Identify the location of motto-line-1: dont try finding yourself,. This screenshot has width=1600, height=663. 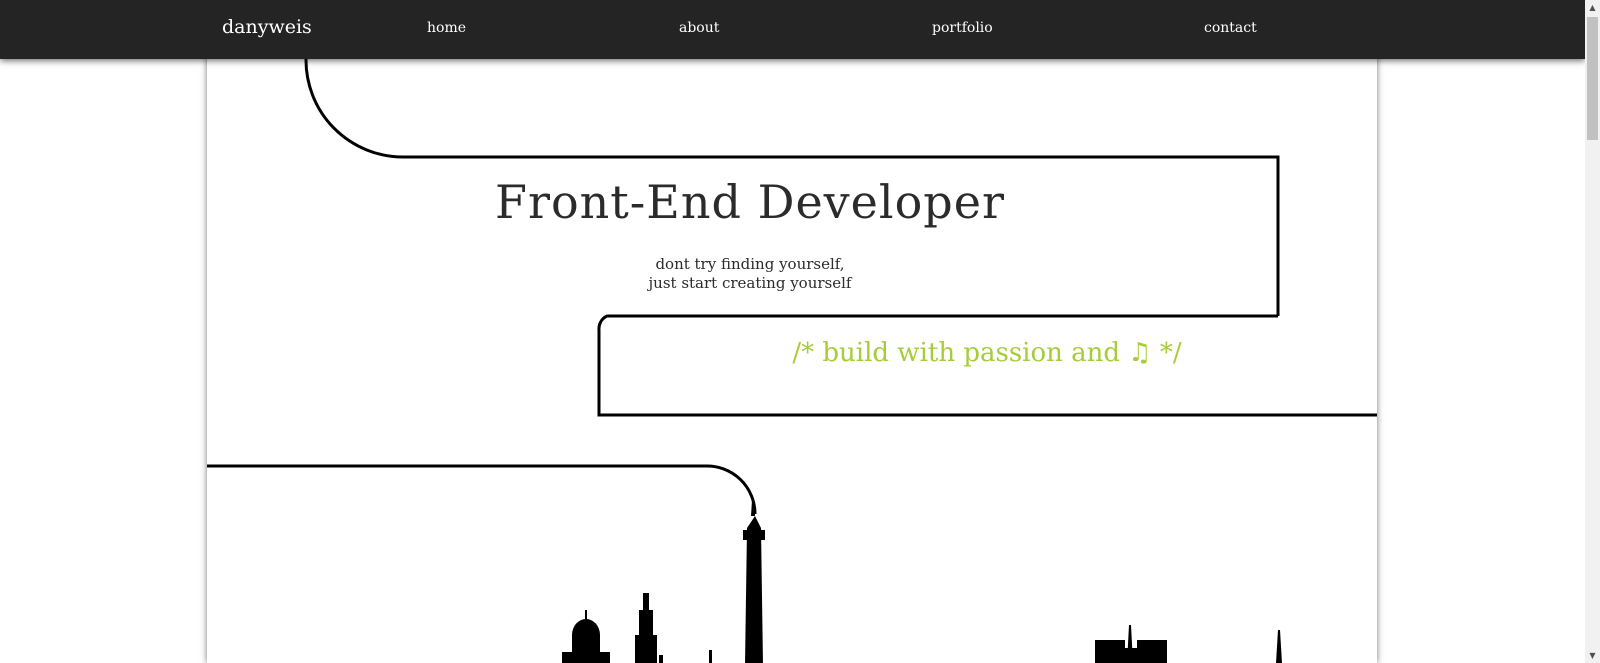
(750, 264).